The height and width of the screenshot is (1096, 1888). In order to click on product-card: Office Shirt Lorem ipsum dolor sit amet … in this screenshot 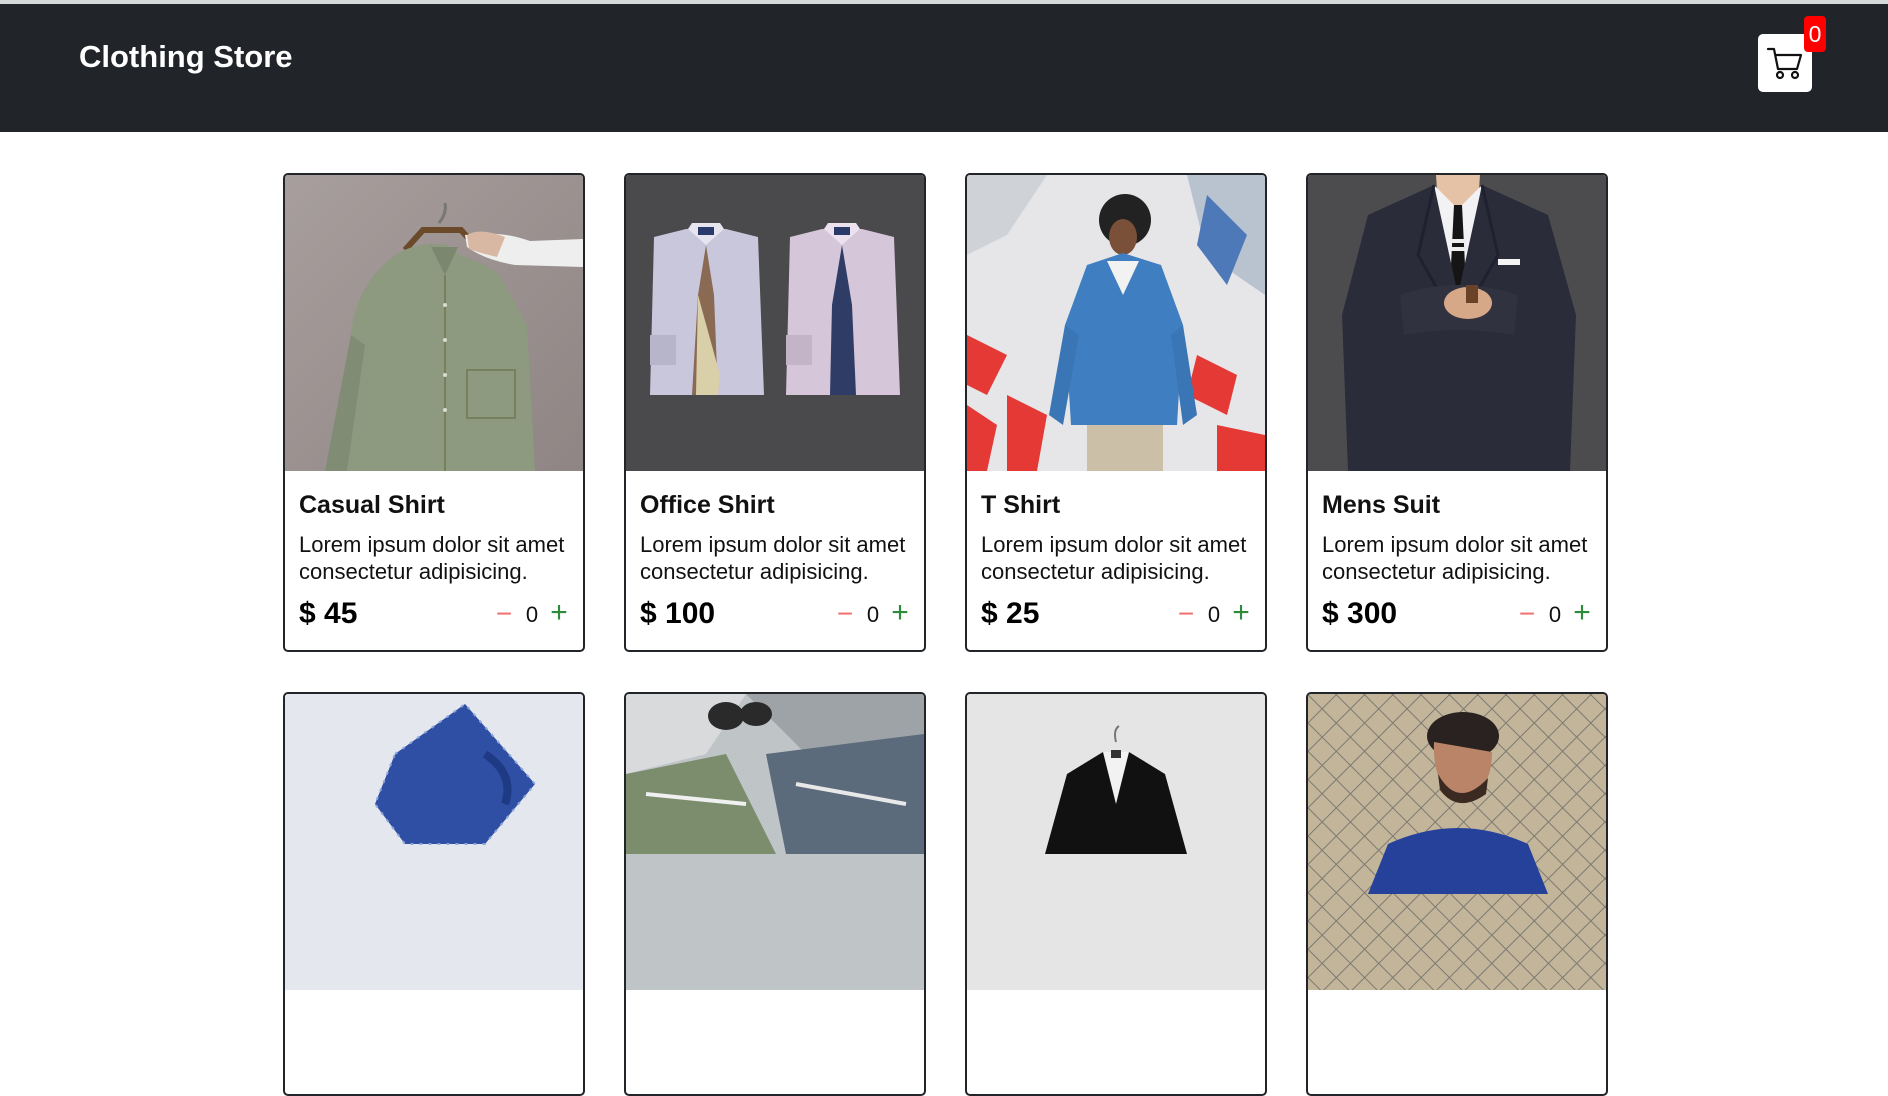, I will do `click(775, 412)`.